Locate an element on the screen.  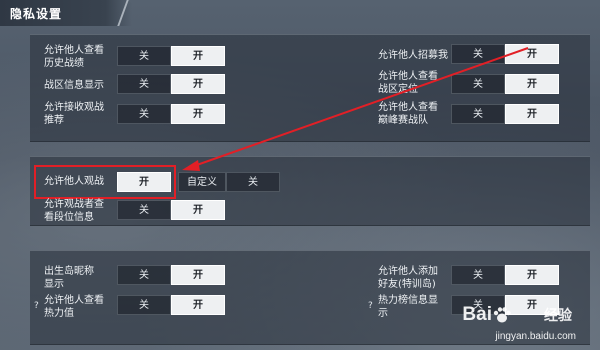
add-friend-on-button: 开 is located at coordinates (532, 275).